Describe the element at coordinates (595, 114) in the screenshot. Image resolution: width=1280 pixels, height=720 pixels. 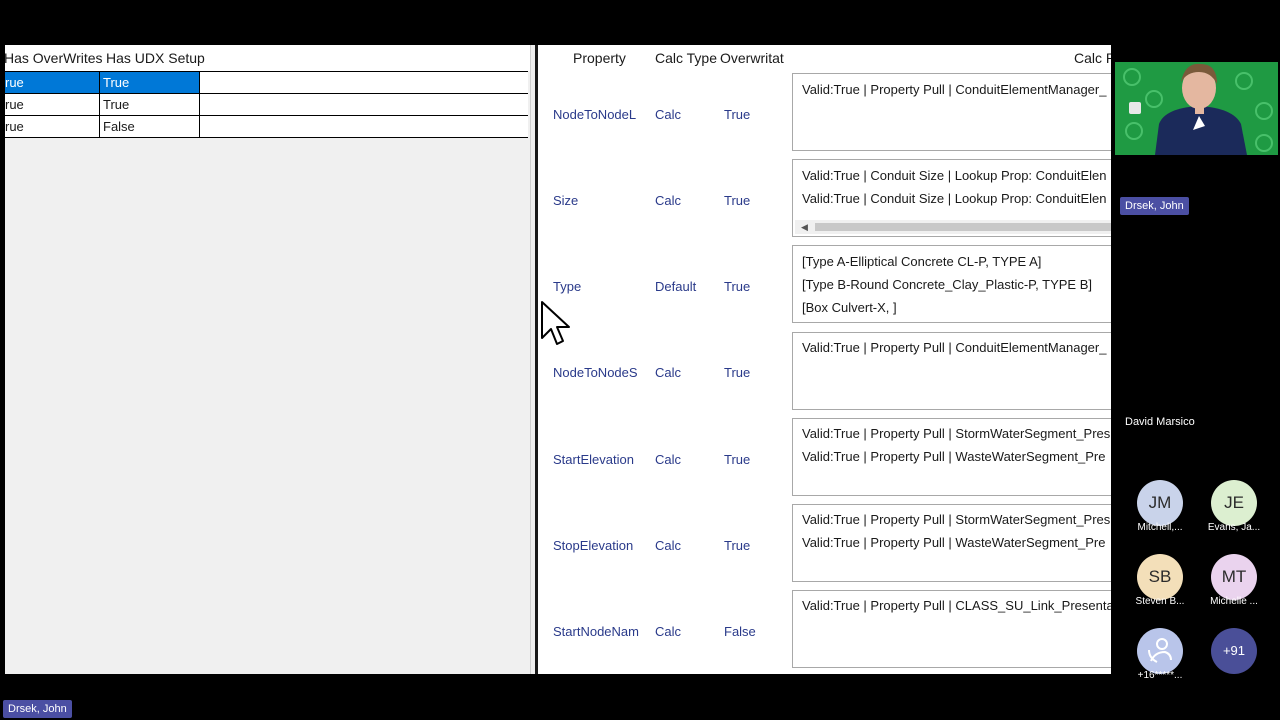
I see `property-name: NodeToNodeL` at that location.